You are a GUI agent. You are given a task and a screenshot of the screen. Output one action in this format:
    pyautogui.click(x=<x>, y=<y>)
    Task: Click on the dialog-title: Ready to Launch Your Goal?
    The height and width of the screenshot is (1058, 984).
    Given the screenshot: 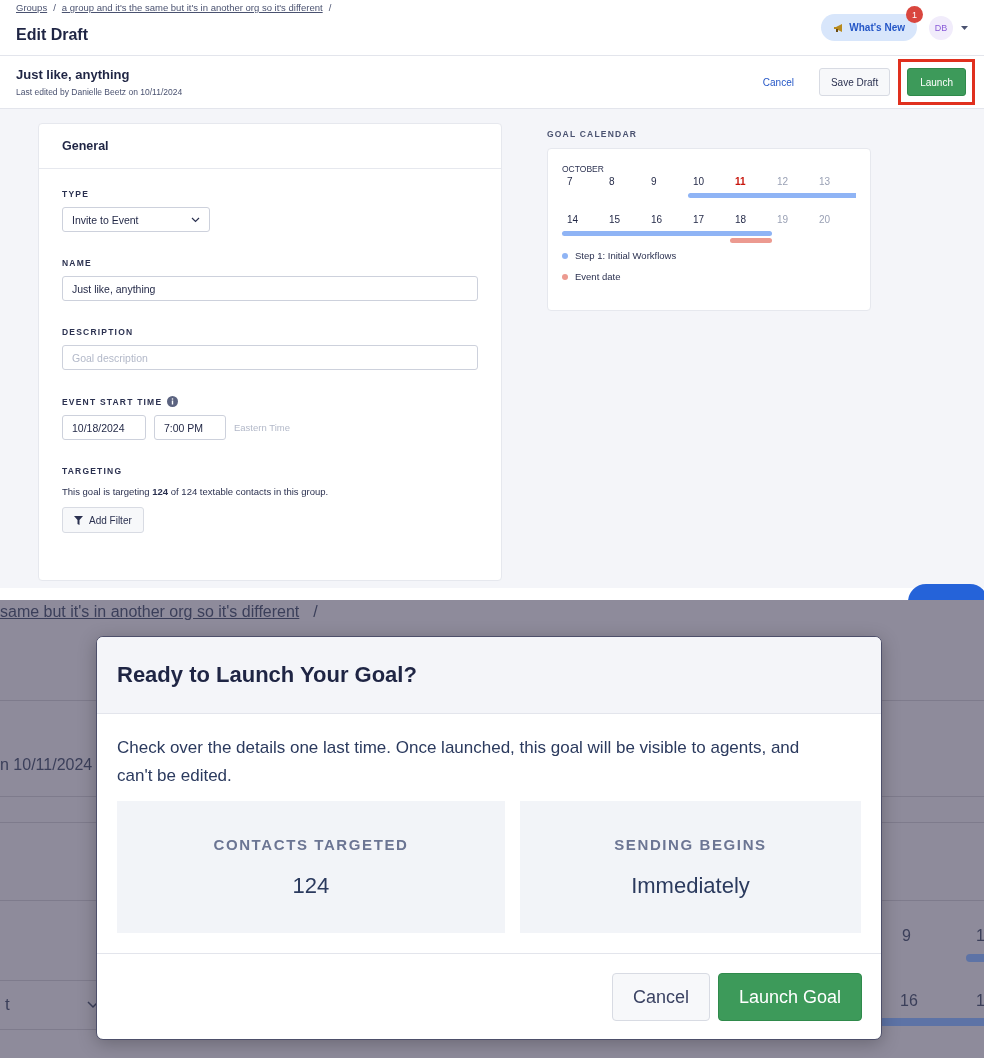 What is the action you would take?
    pyautogui.click(x=489, y=675)
    